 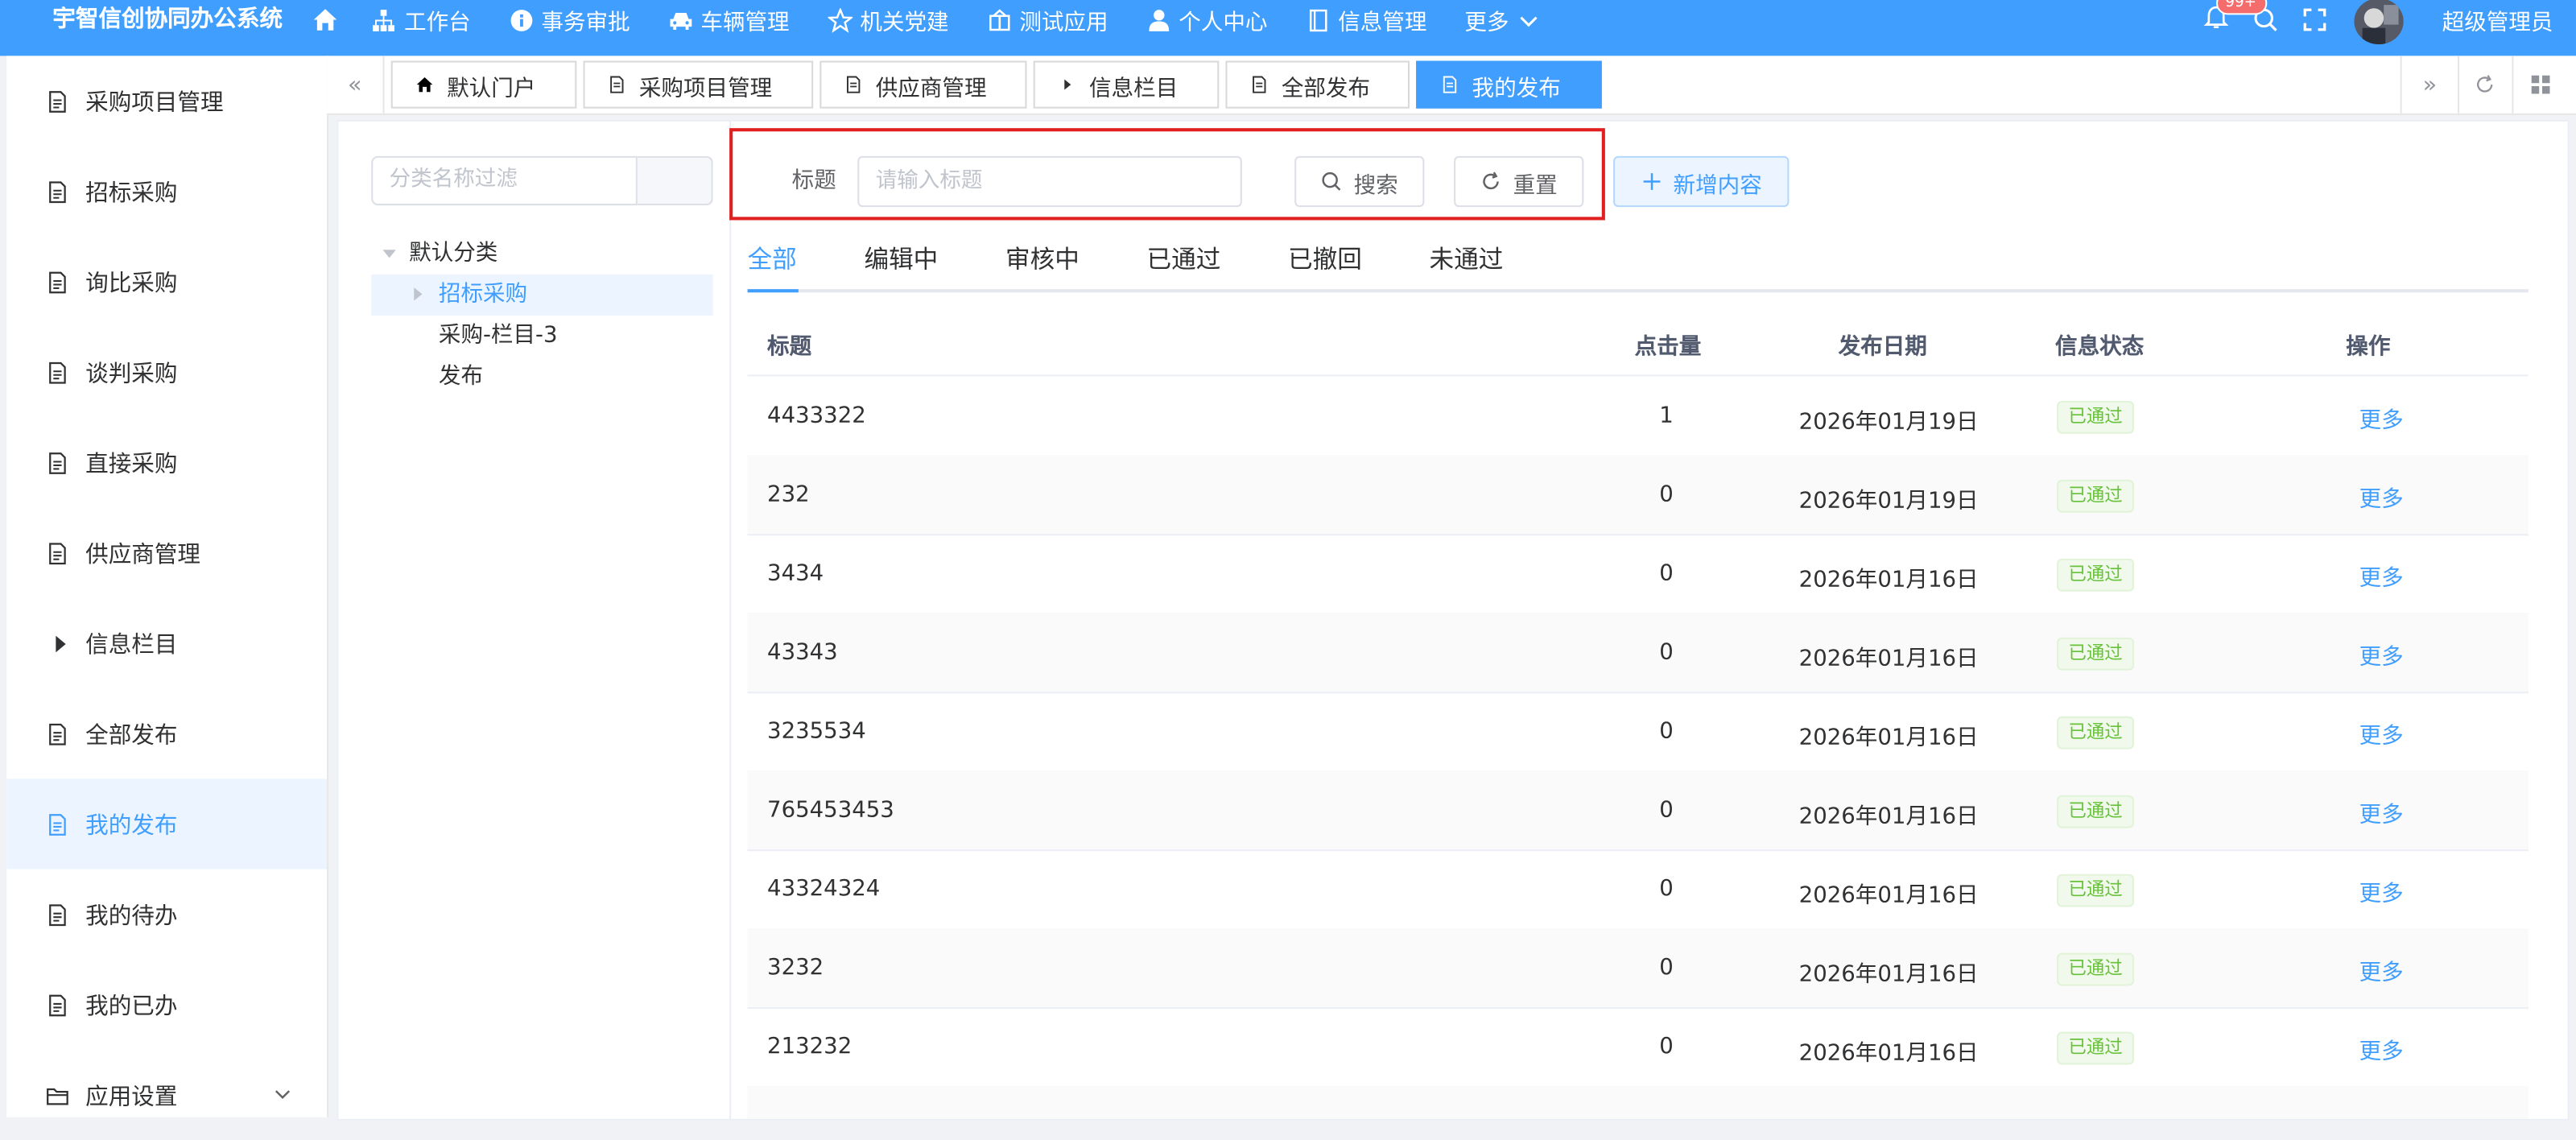 I want to click on scroll-right-icon: », so click(x=2430, y=85).